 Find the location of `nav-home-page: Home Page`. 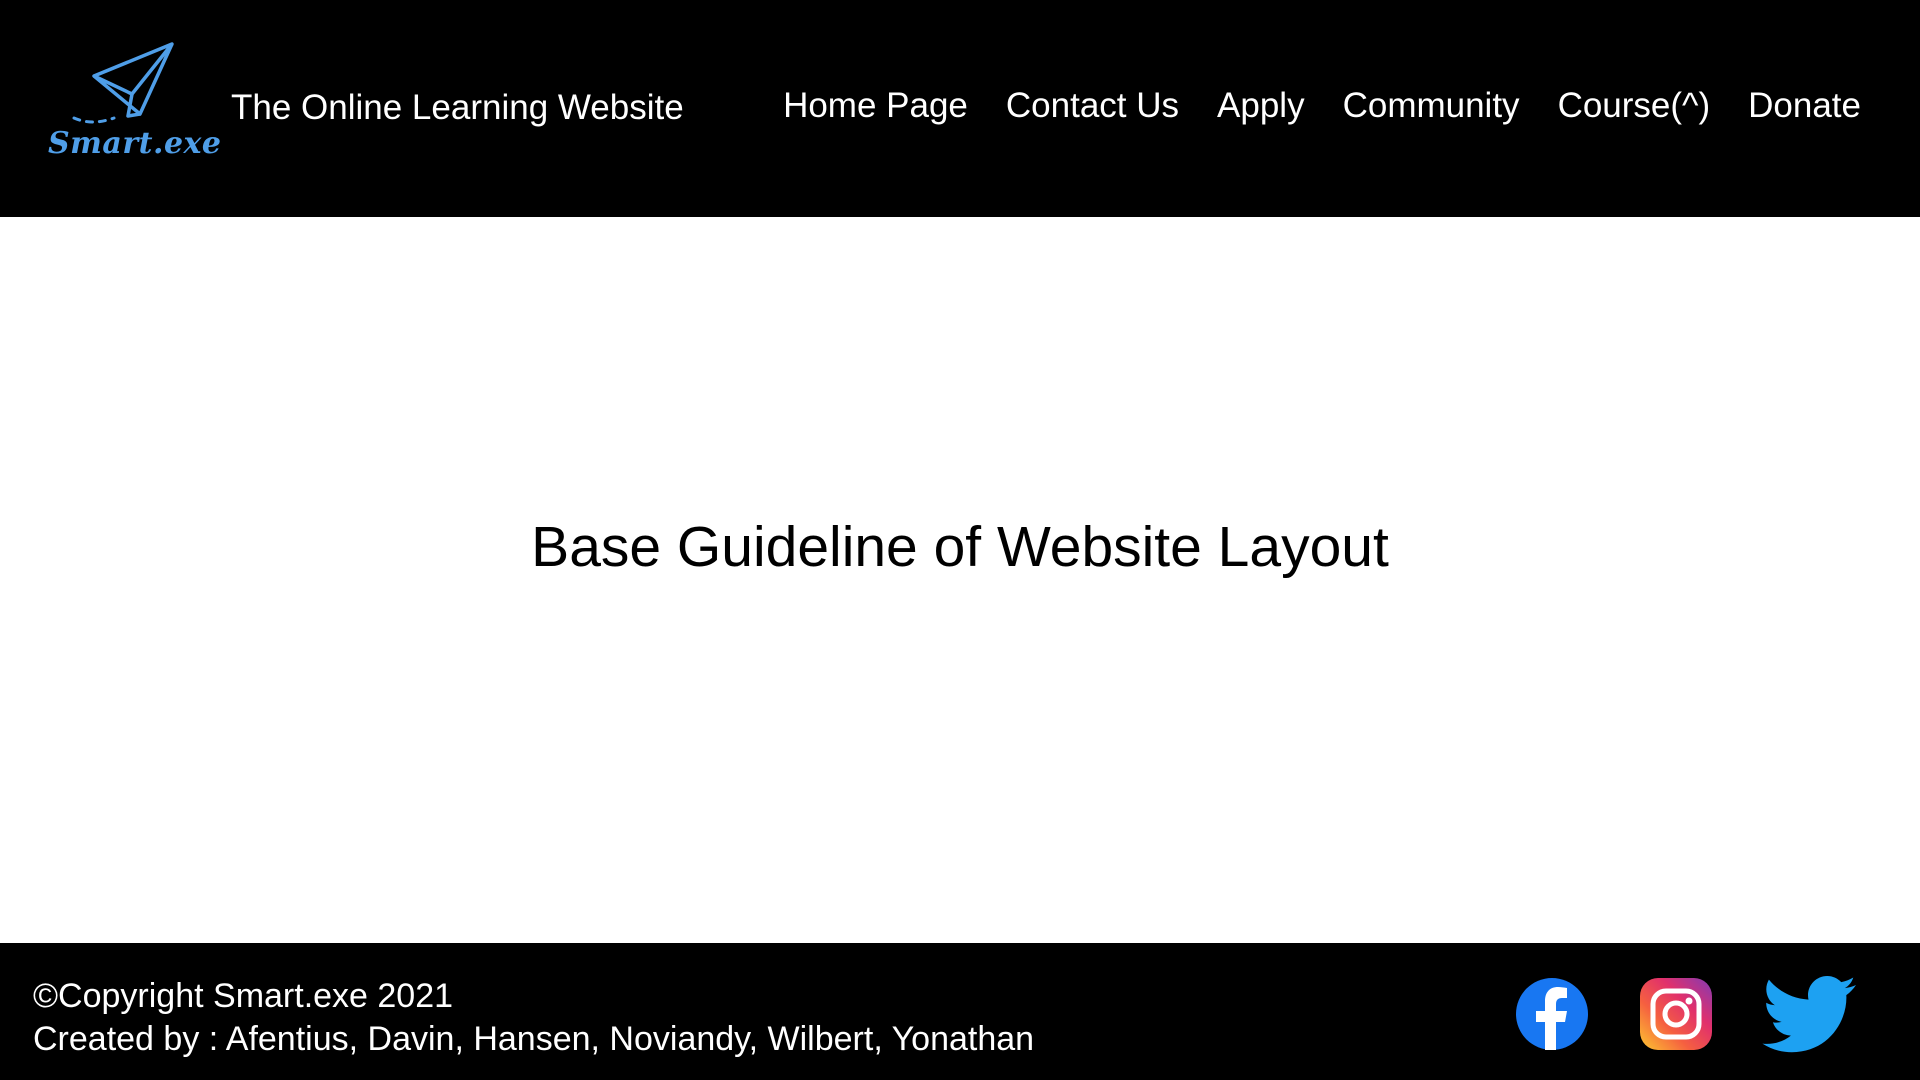

nav-home-page: Home Page is located at coordinates (875, 106).